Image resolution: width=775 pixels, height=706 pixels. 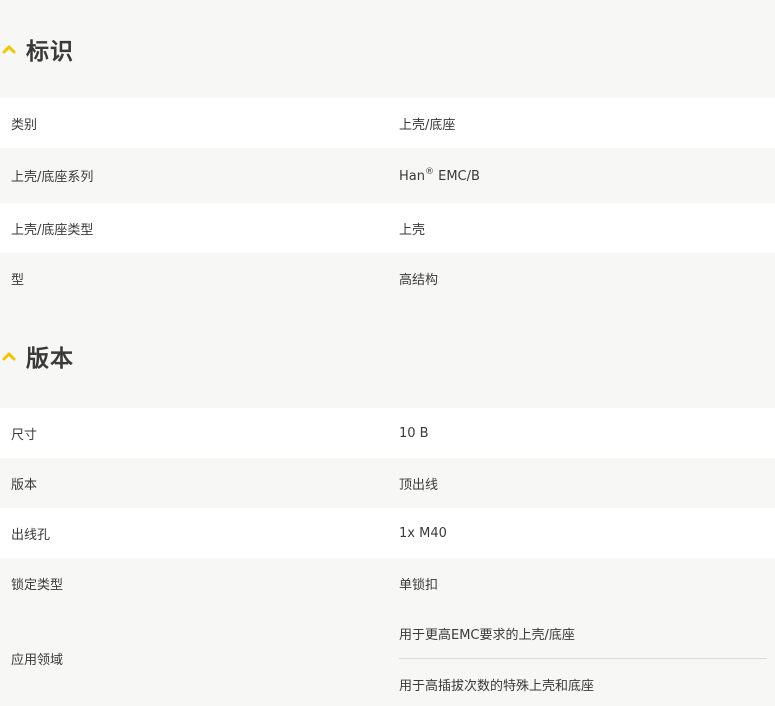 What do you see at coordinates (387, 228) in the screenshot?
I see `spec-row: 上壳/底座类型 上壳` at bounding box center [387, 228].